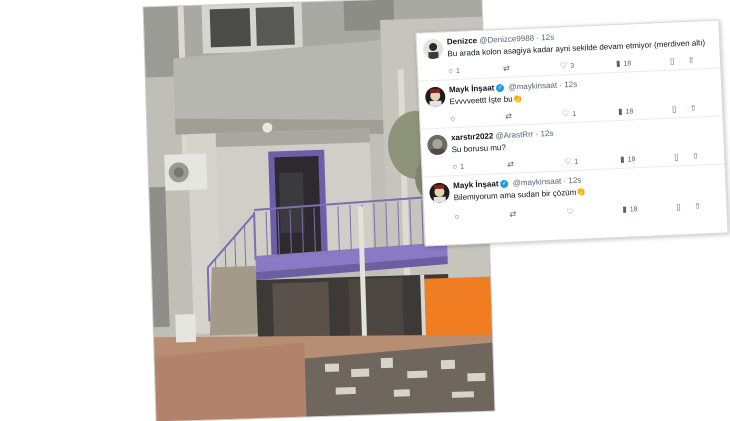 The width and height of the screenshot is (730, 421). What do you see at coordinates (515, 195) in the screenshot?
I see `tweet-text-content: Bilemiyorum ama sudan bir çözüm` at bounding box center [515, 195].